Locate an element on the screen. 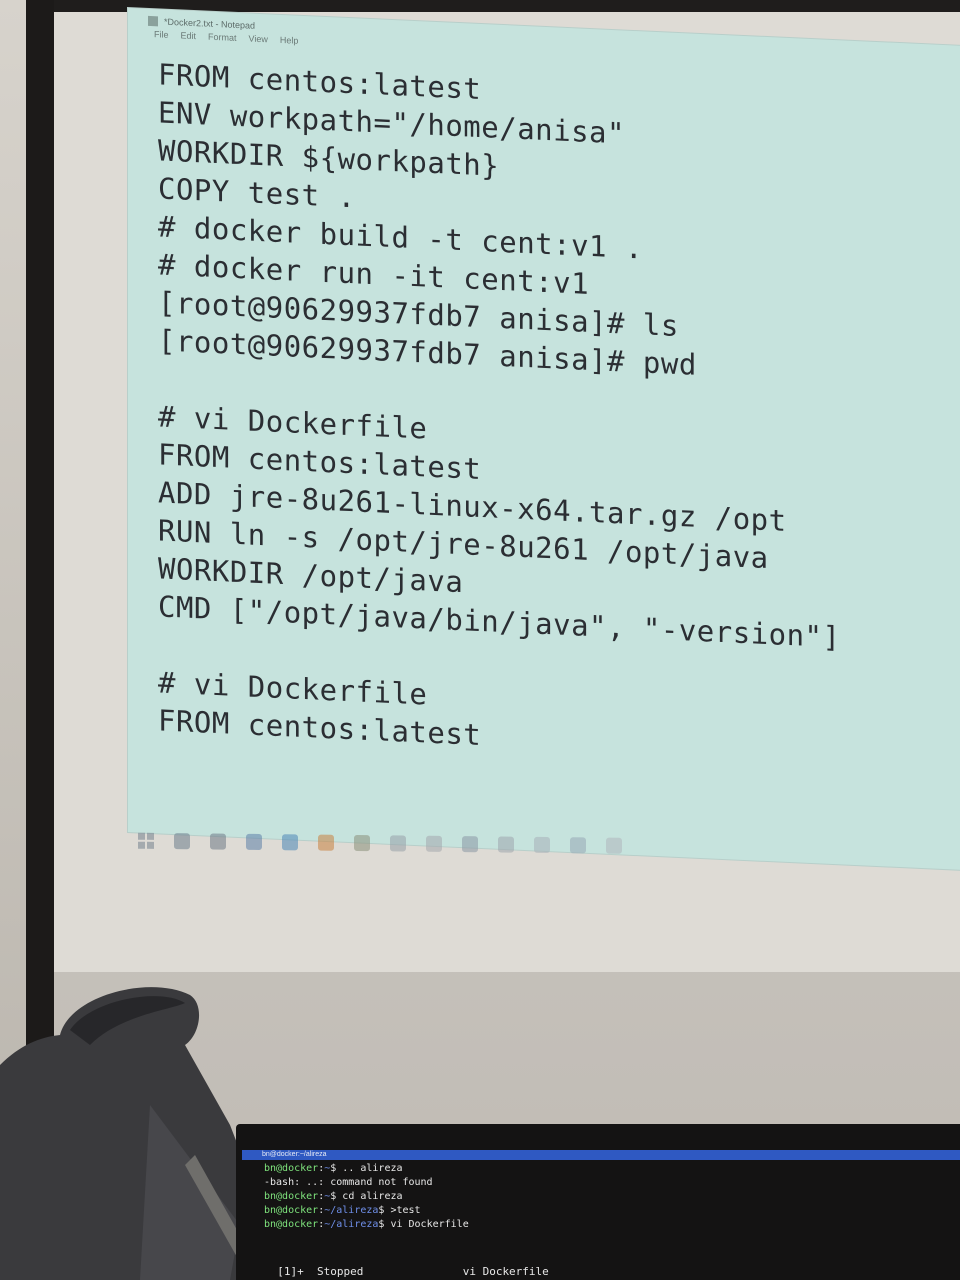  command-text: >test is located at coordinates (402, 1210).